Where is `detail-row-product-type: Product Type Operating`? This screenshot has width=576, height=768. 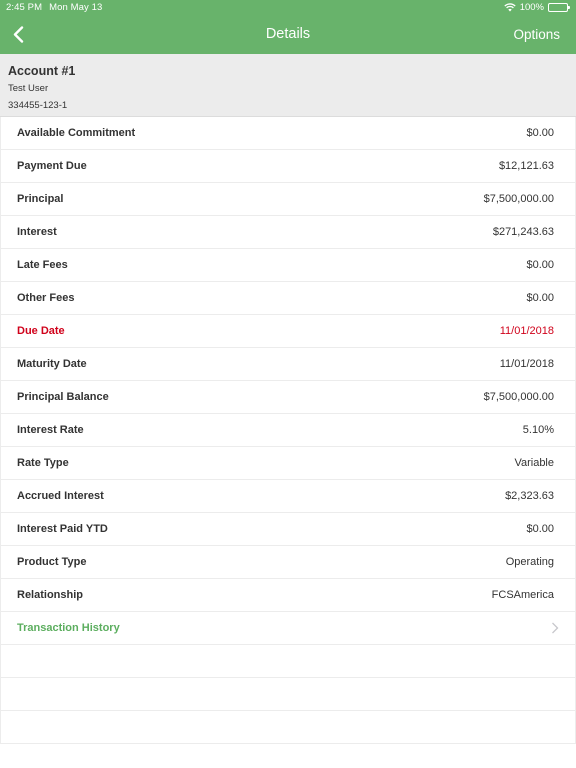 detail-row-product-type: Product Type Operating is located at coordinates (288, 562).